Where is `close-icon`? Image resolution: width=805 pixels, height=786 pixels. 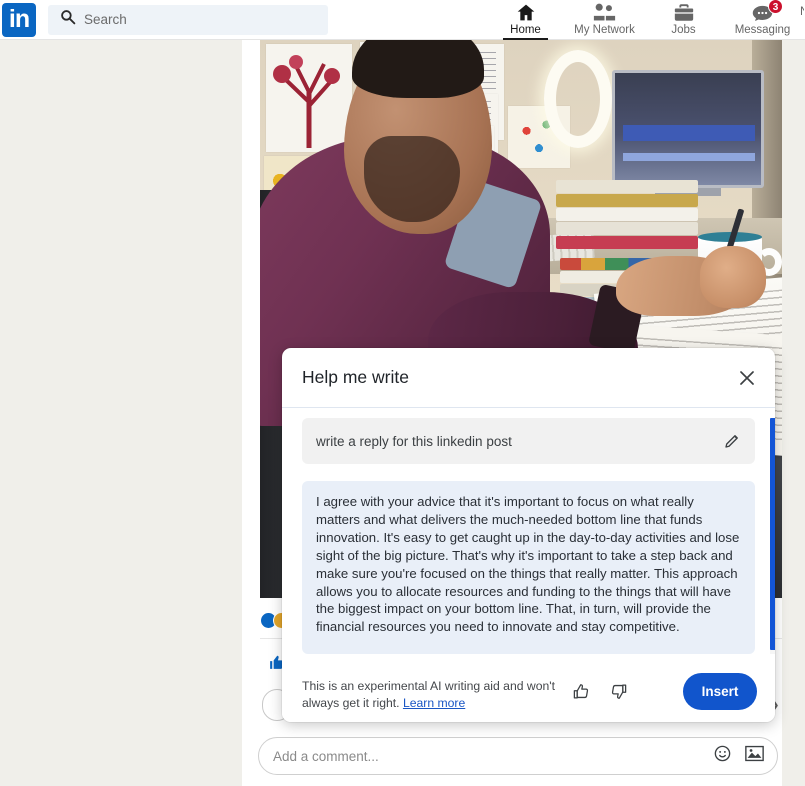
close-icon is located at coordinates (747, 378).